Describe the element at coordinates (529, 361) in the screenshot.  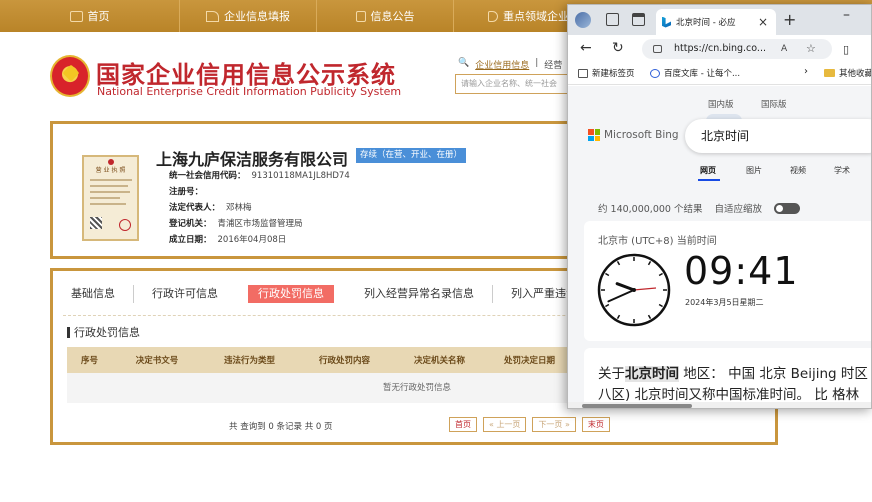
I see `column-header: 处罚决定日期` at that location.